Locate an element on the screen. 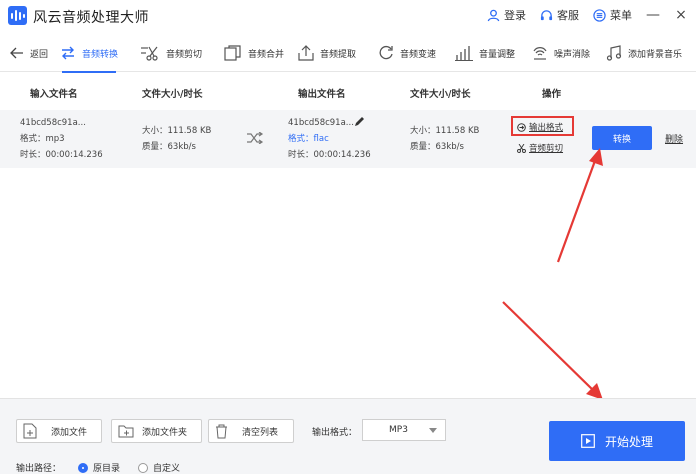  start-processing-button: 开始处理 is located at coordinates (617, 441).